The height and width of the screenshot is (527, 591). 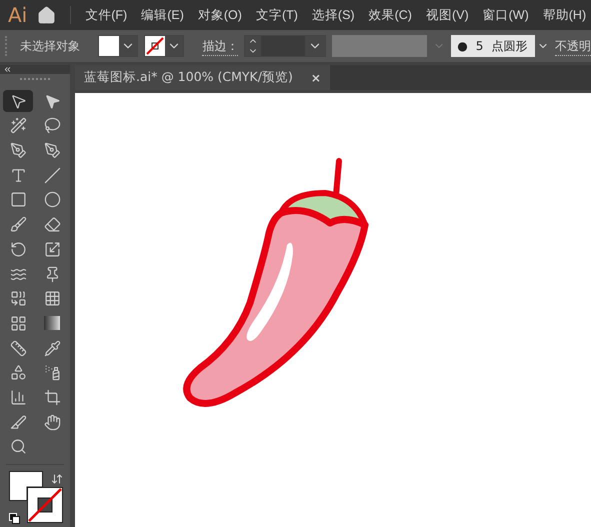 What do you see at coordinates (45, 504) in the screenshot?
I see `stroke-color-swatch` at bounding box center [45, 504].